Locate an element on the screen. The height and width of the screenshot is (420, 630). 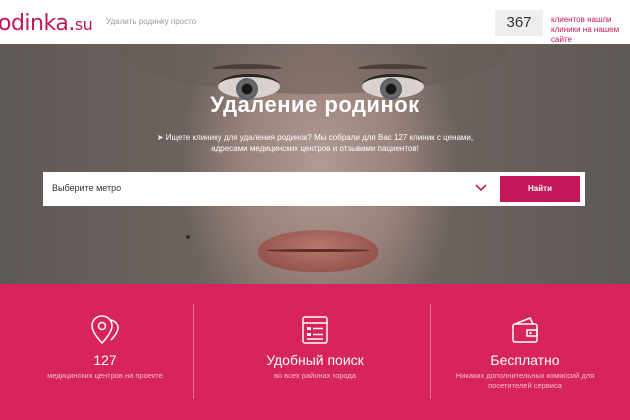
feature-free-title: Бесплатно is located at coordinates (525, 360).